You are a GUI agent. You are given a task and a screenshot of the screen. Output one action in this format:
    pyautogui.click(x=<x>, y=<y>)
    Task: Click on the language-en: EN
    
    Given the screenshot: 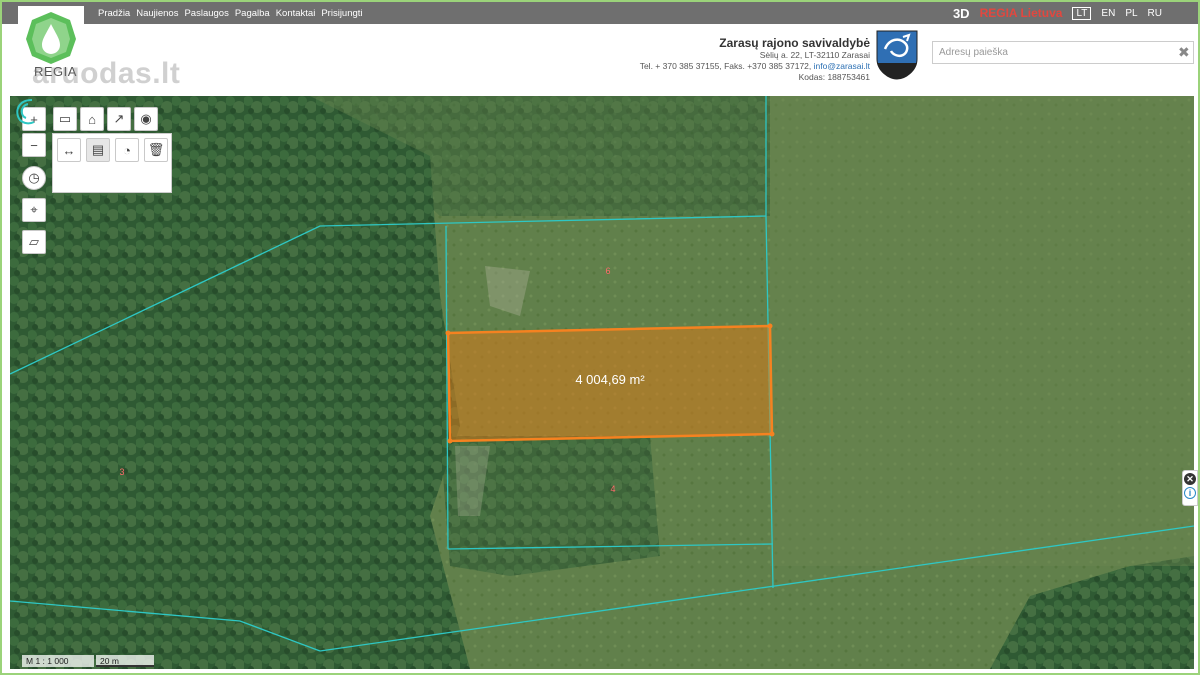 What is the action you would take?
    pyautogui.click(x=1108, y=13)
    